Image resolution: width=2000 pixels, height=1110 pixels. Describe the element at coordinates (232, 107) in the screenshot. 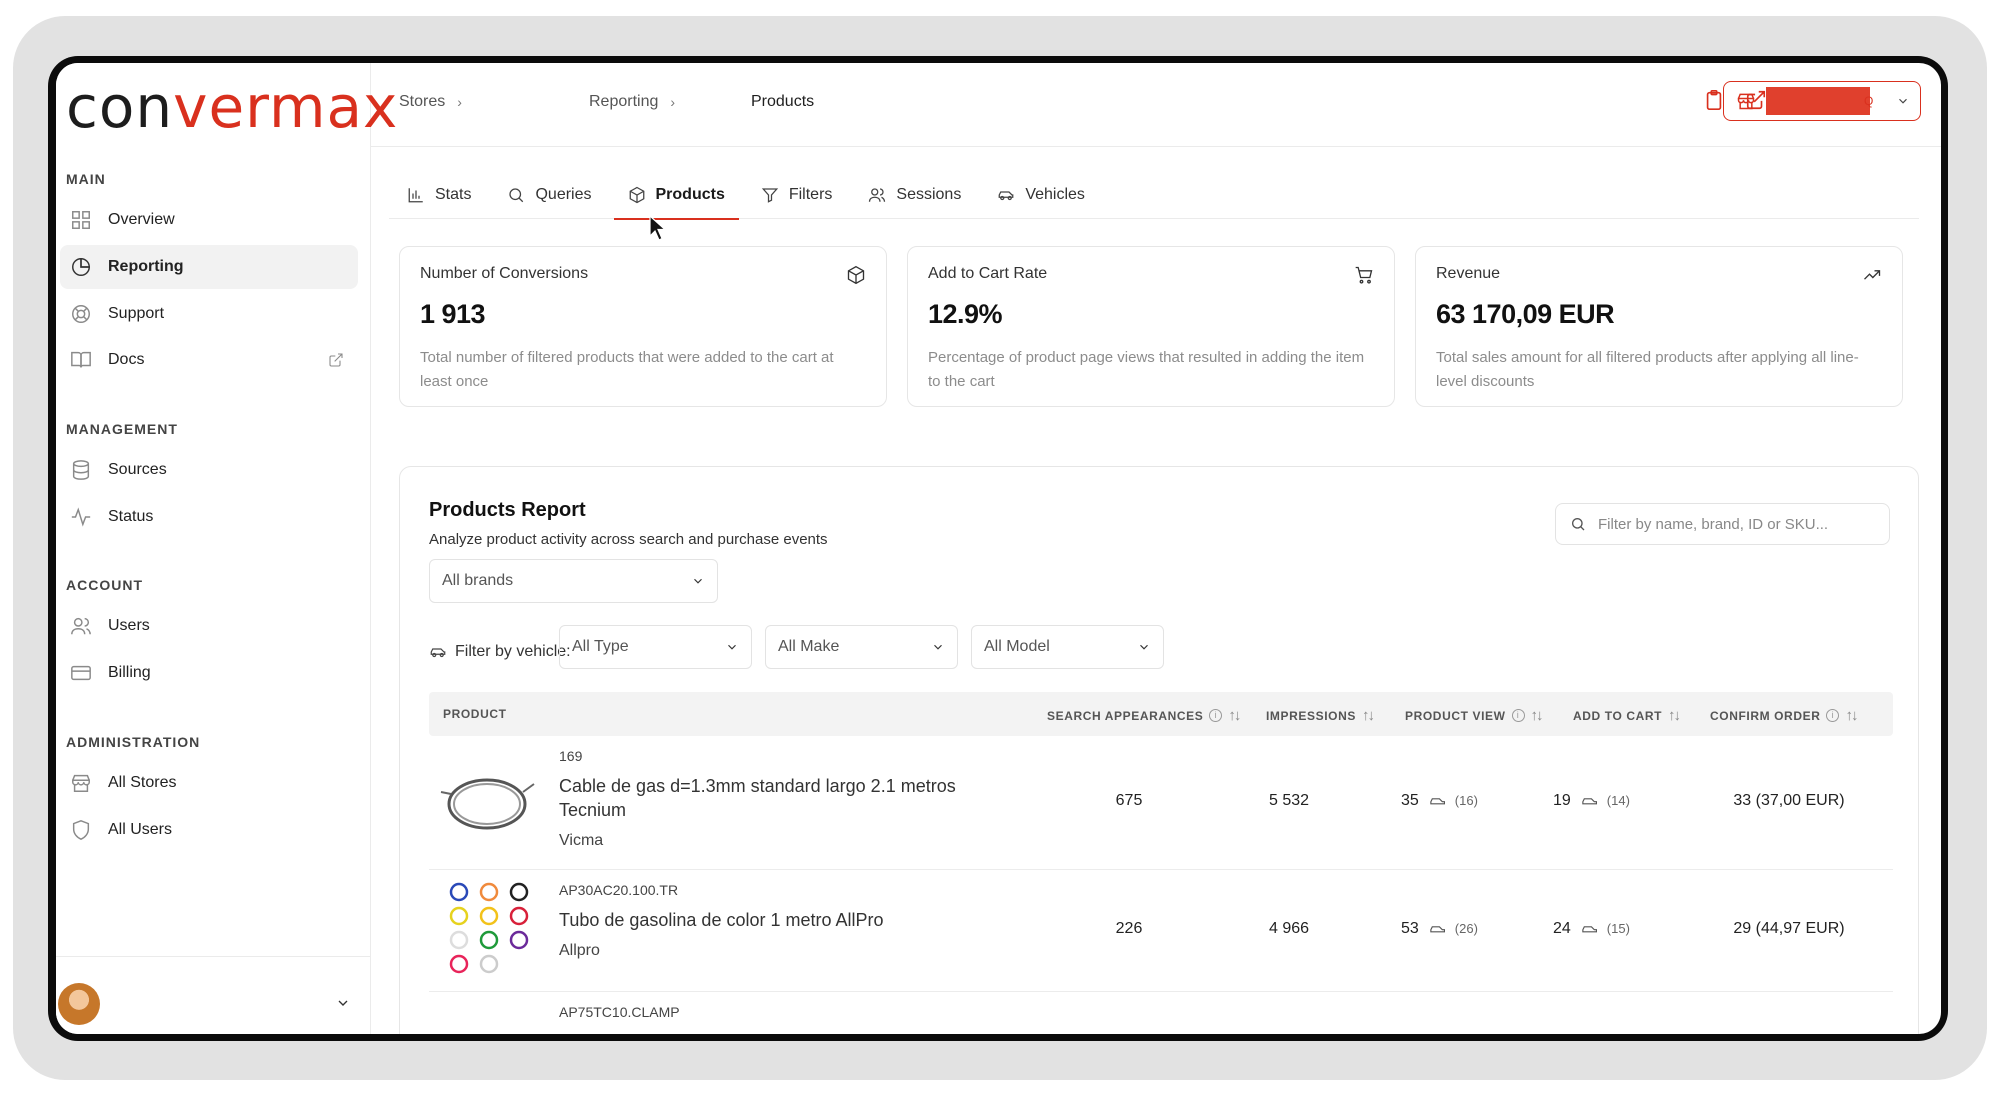

I see `convermax-logo: convermax` at that location.